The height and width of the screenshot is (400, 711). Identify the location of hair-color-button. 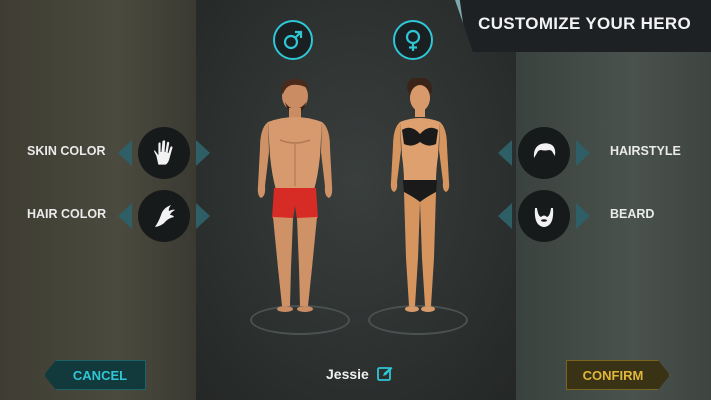
(164, 216).